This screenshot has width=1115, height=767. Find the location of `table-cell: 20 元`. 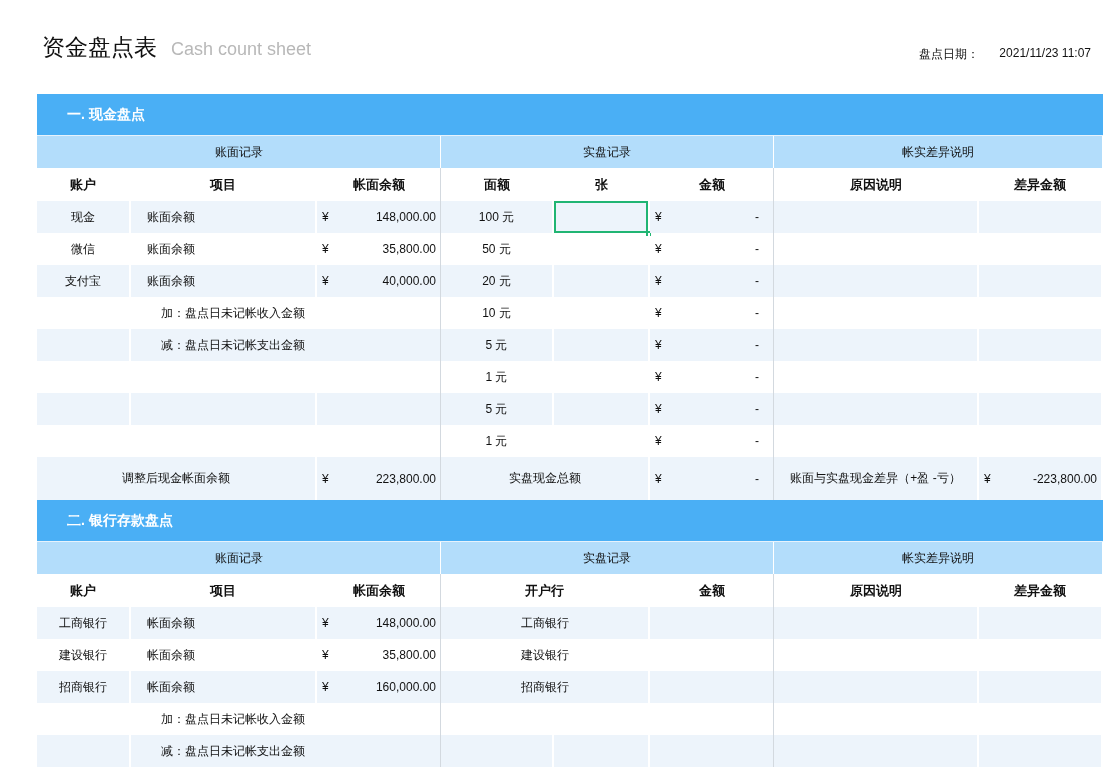

table-cell: 20 元 is located at coordinates (497, 281).